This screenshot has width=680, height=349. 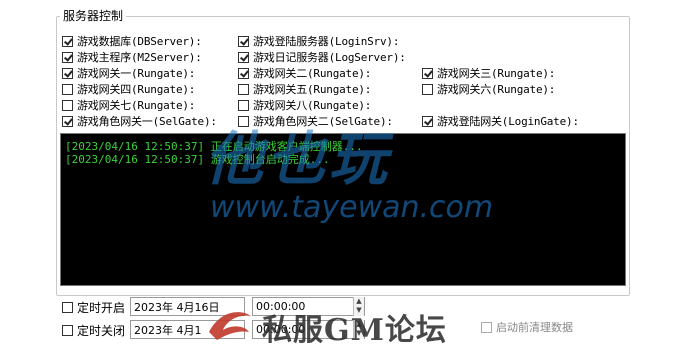 I want to click on checkbox-label: 游戏网关二(Rungate):, so click(x=312, y=73).